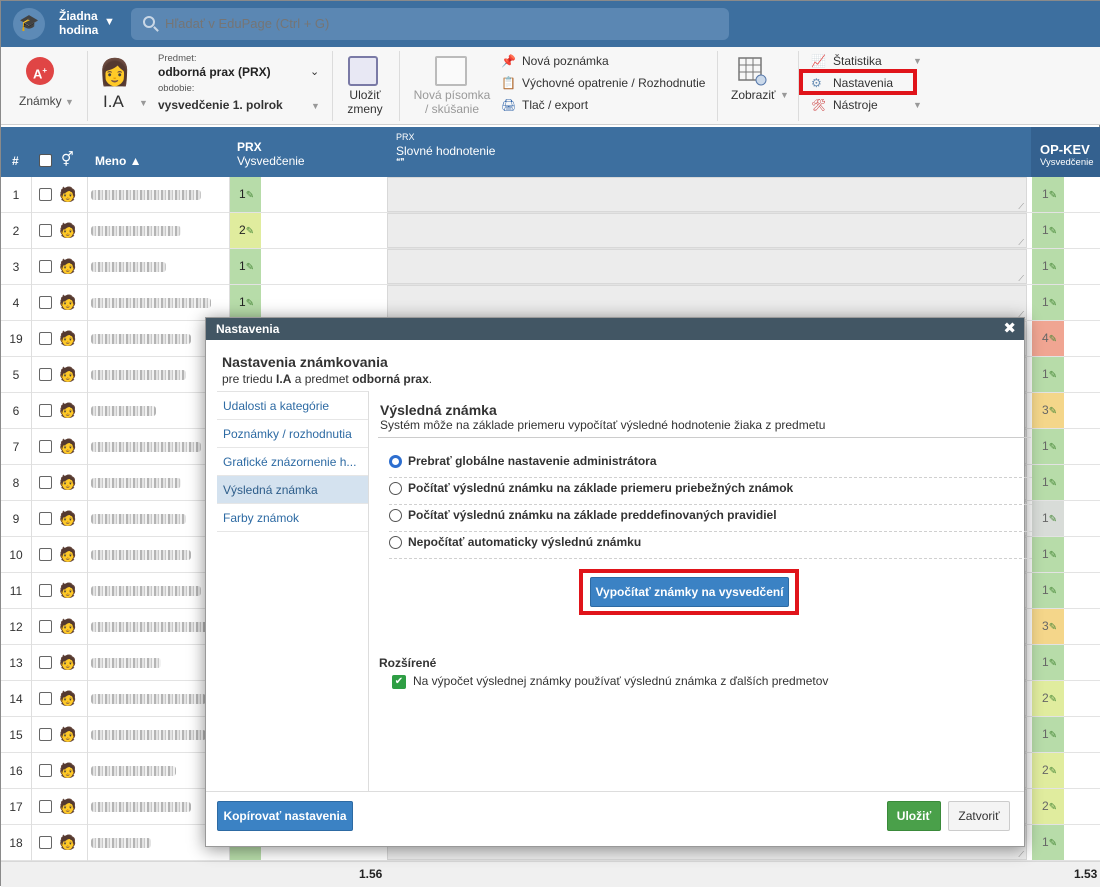  What do you see at coordinates (113, 102) in the screenshot?
I see `class-selector: I.A` at bounding box center [113, 102].